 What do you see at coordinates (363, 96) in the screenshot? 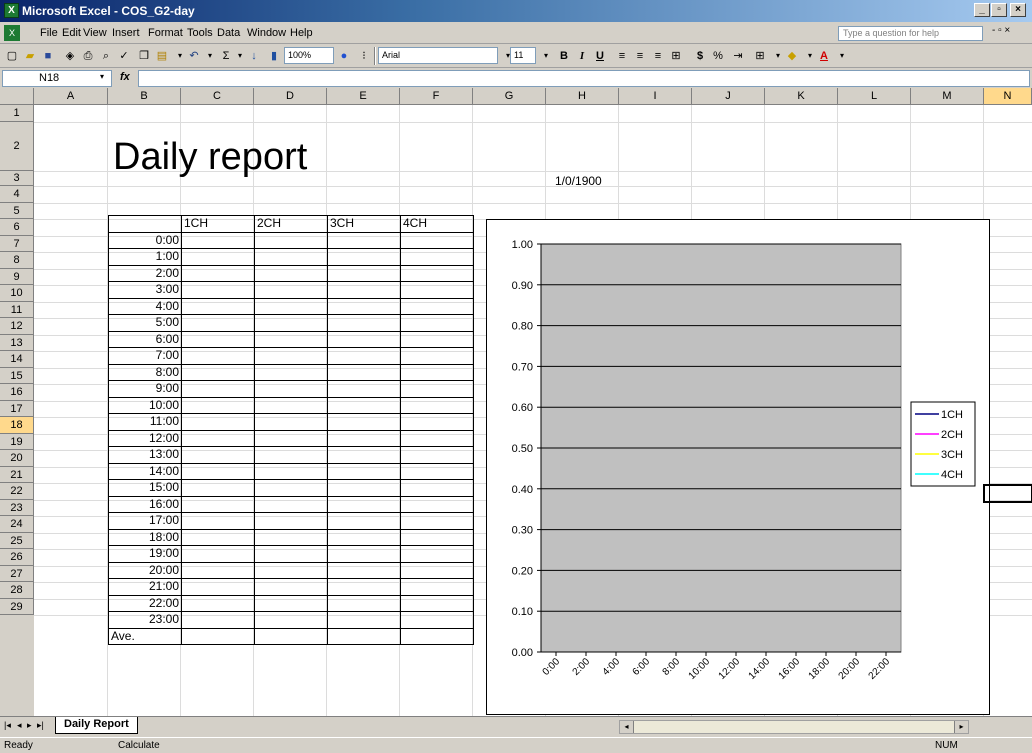
I see `col-header-e: E` at bounding box center [363, 96].